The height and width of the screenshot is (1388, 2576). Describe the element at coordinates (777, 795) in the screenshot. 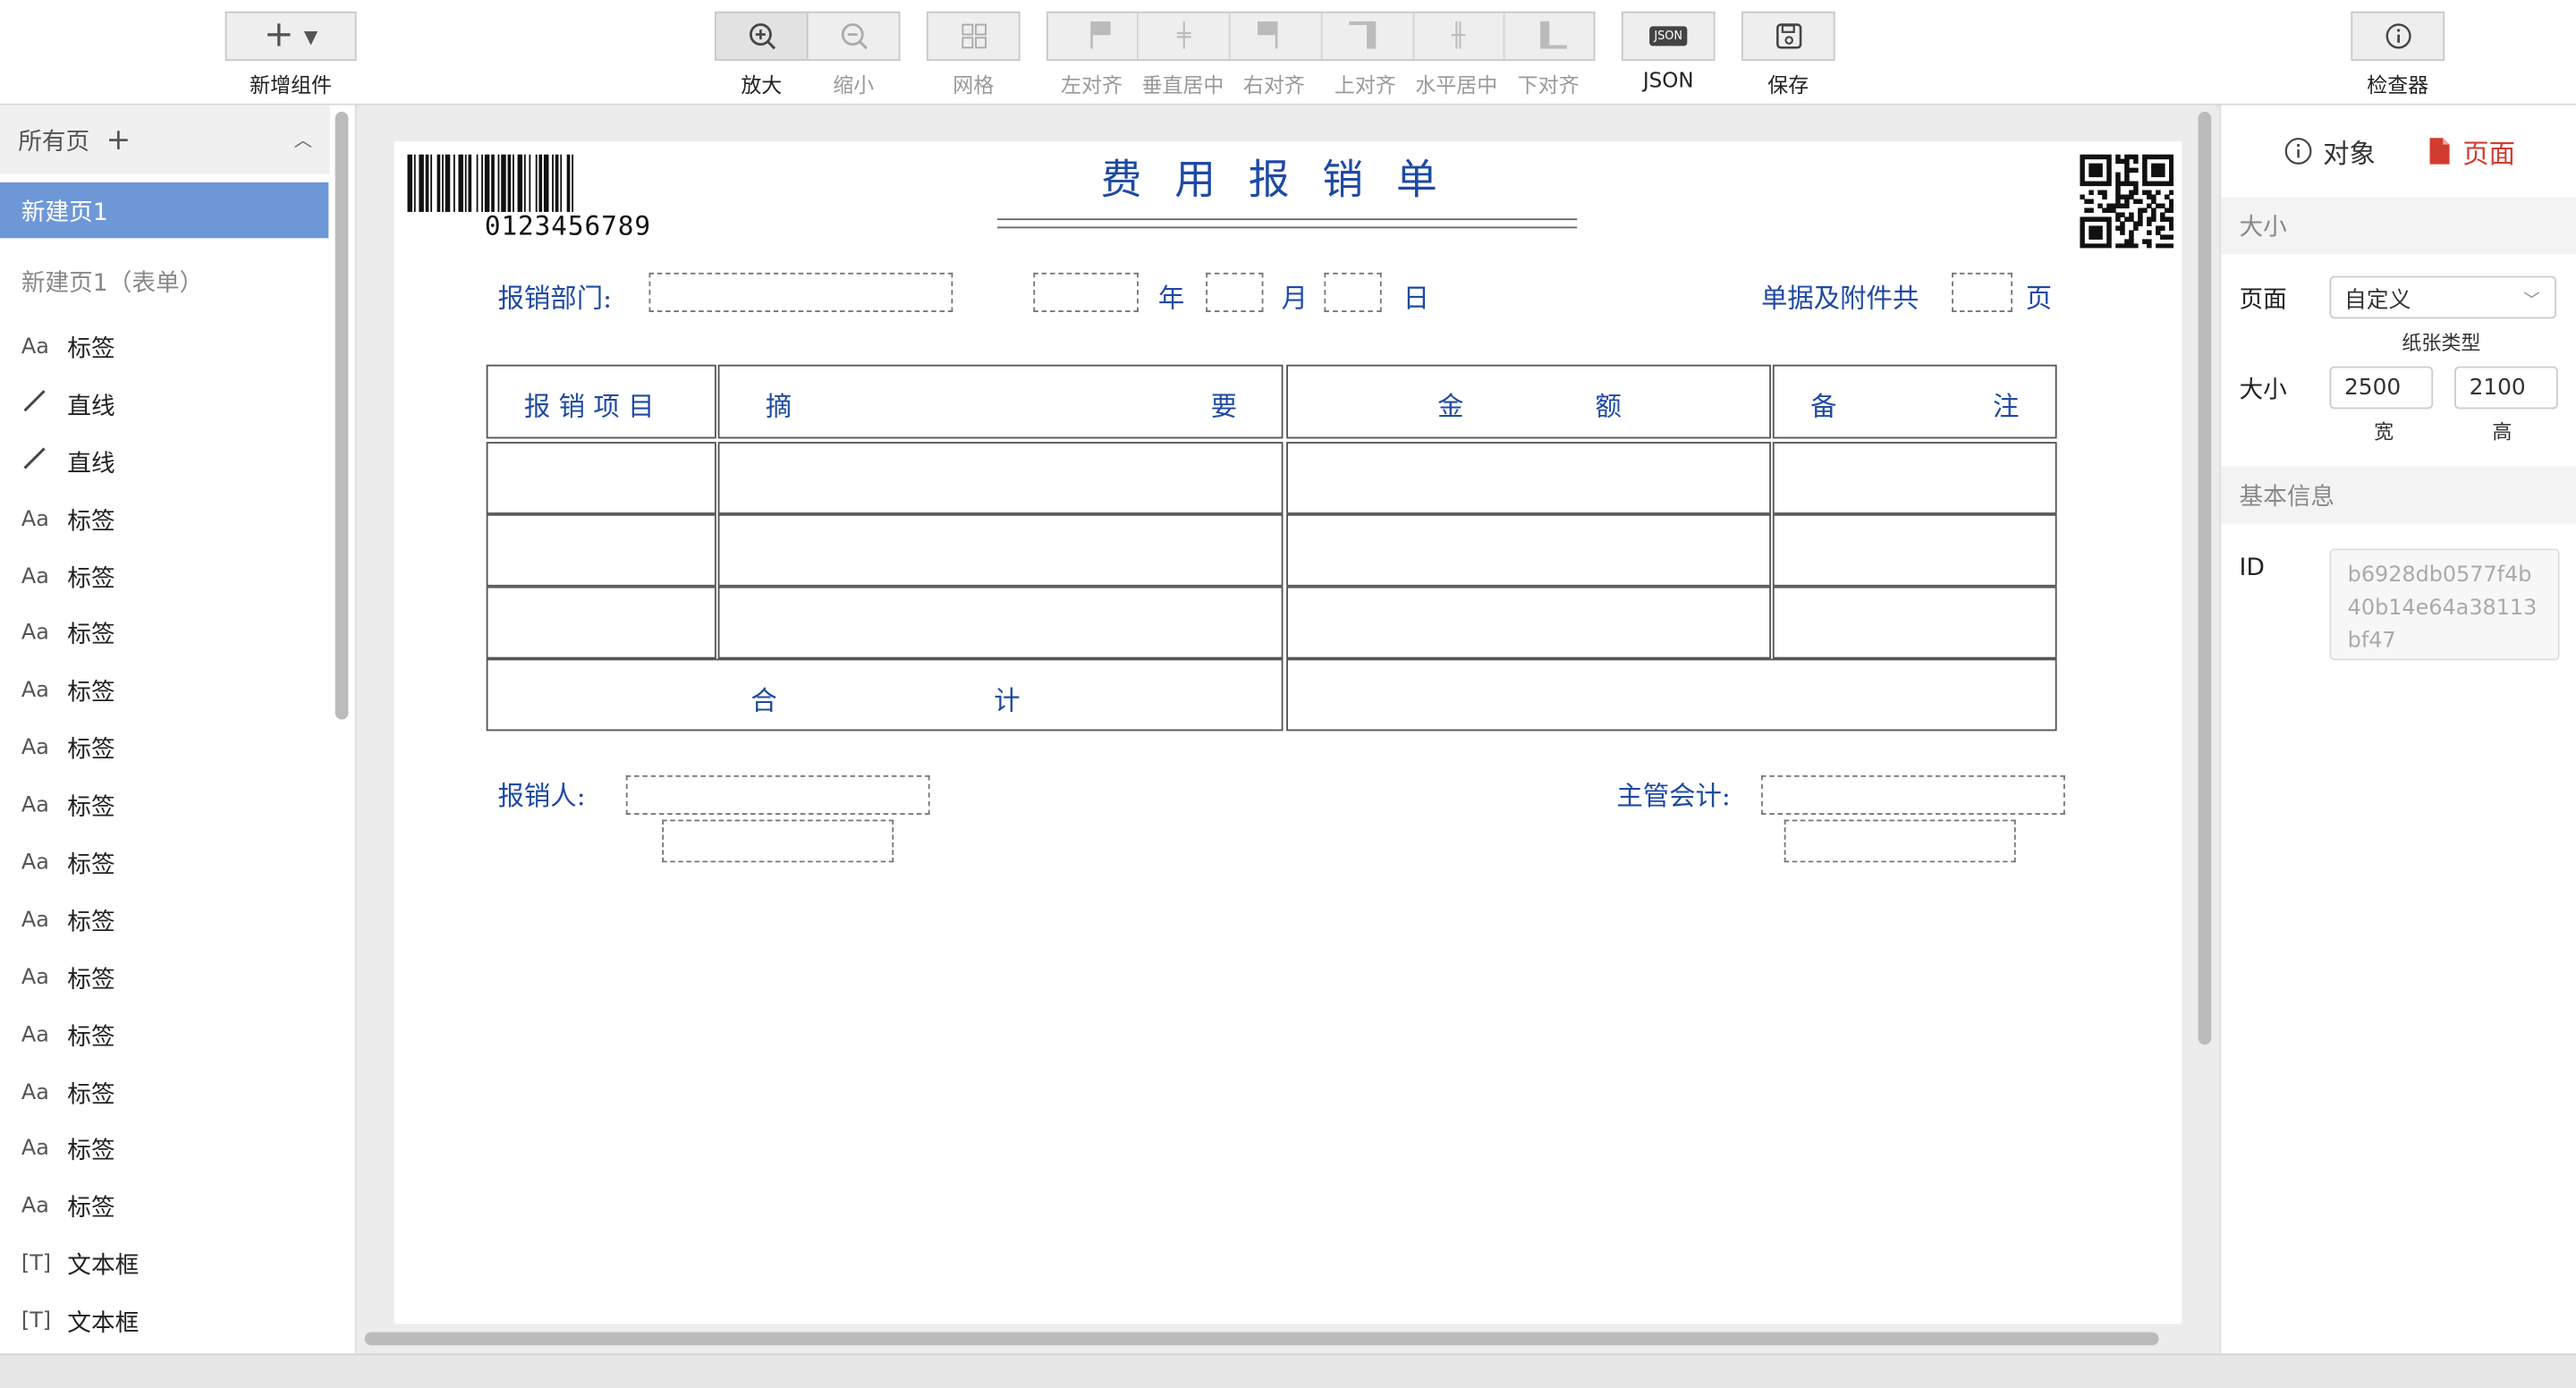

I see `claimant-field` at that location.